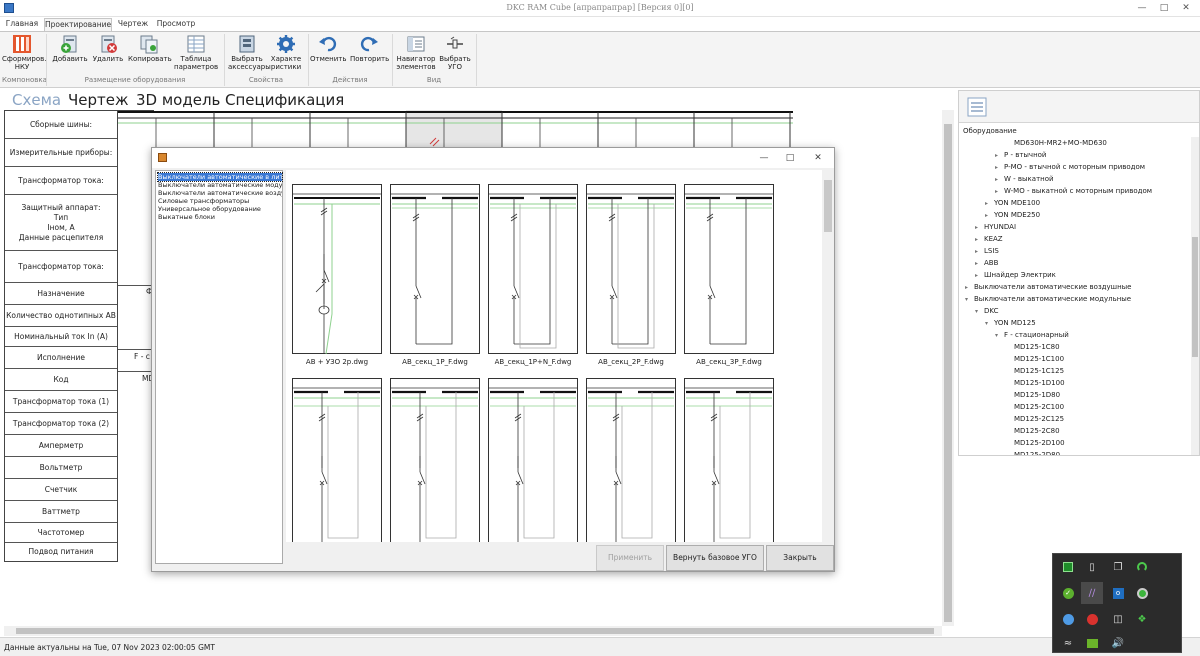 This screenshot has height=656, width=1200. What do you see at coordinates (435, 275) in the screenshot?
I see `ugo-thumbnail: AB_секц_1P_F.dwg` at bounding box center [435, 275].